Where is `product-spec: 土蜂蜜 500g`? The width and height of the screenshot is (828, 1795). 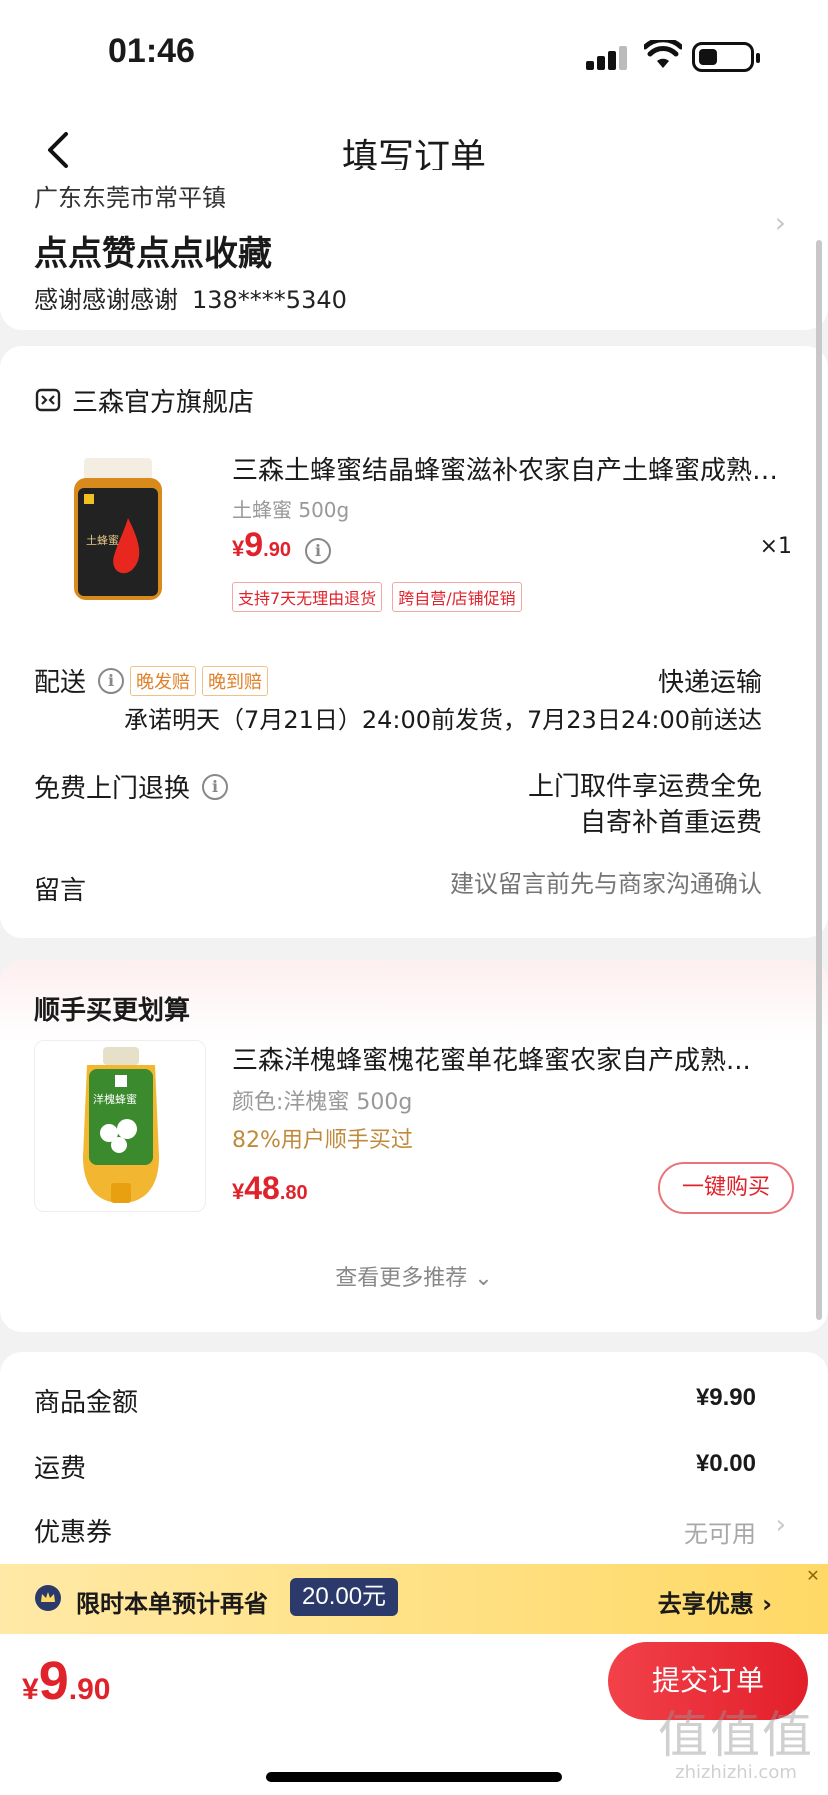
product-spec: 土蜂蜜 500g is located at coordinates (291, 510).